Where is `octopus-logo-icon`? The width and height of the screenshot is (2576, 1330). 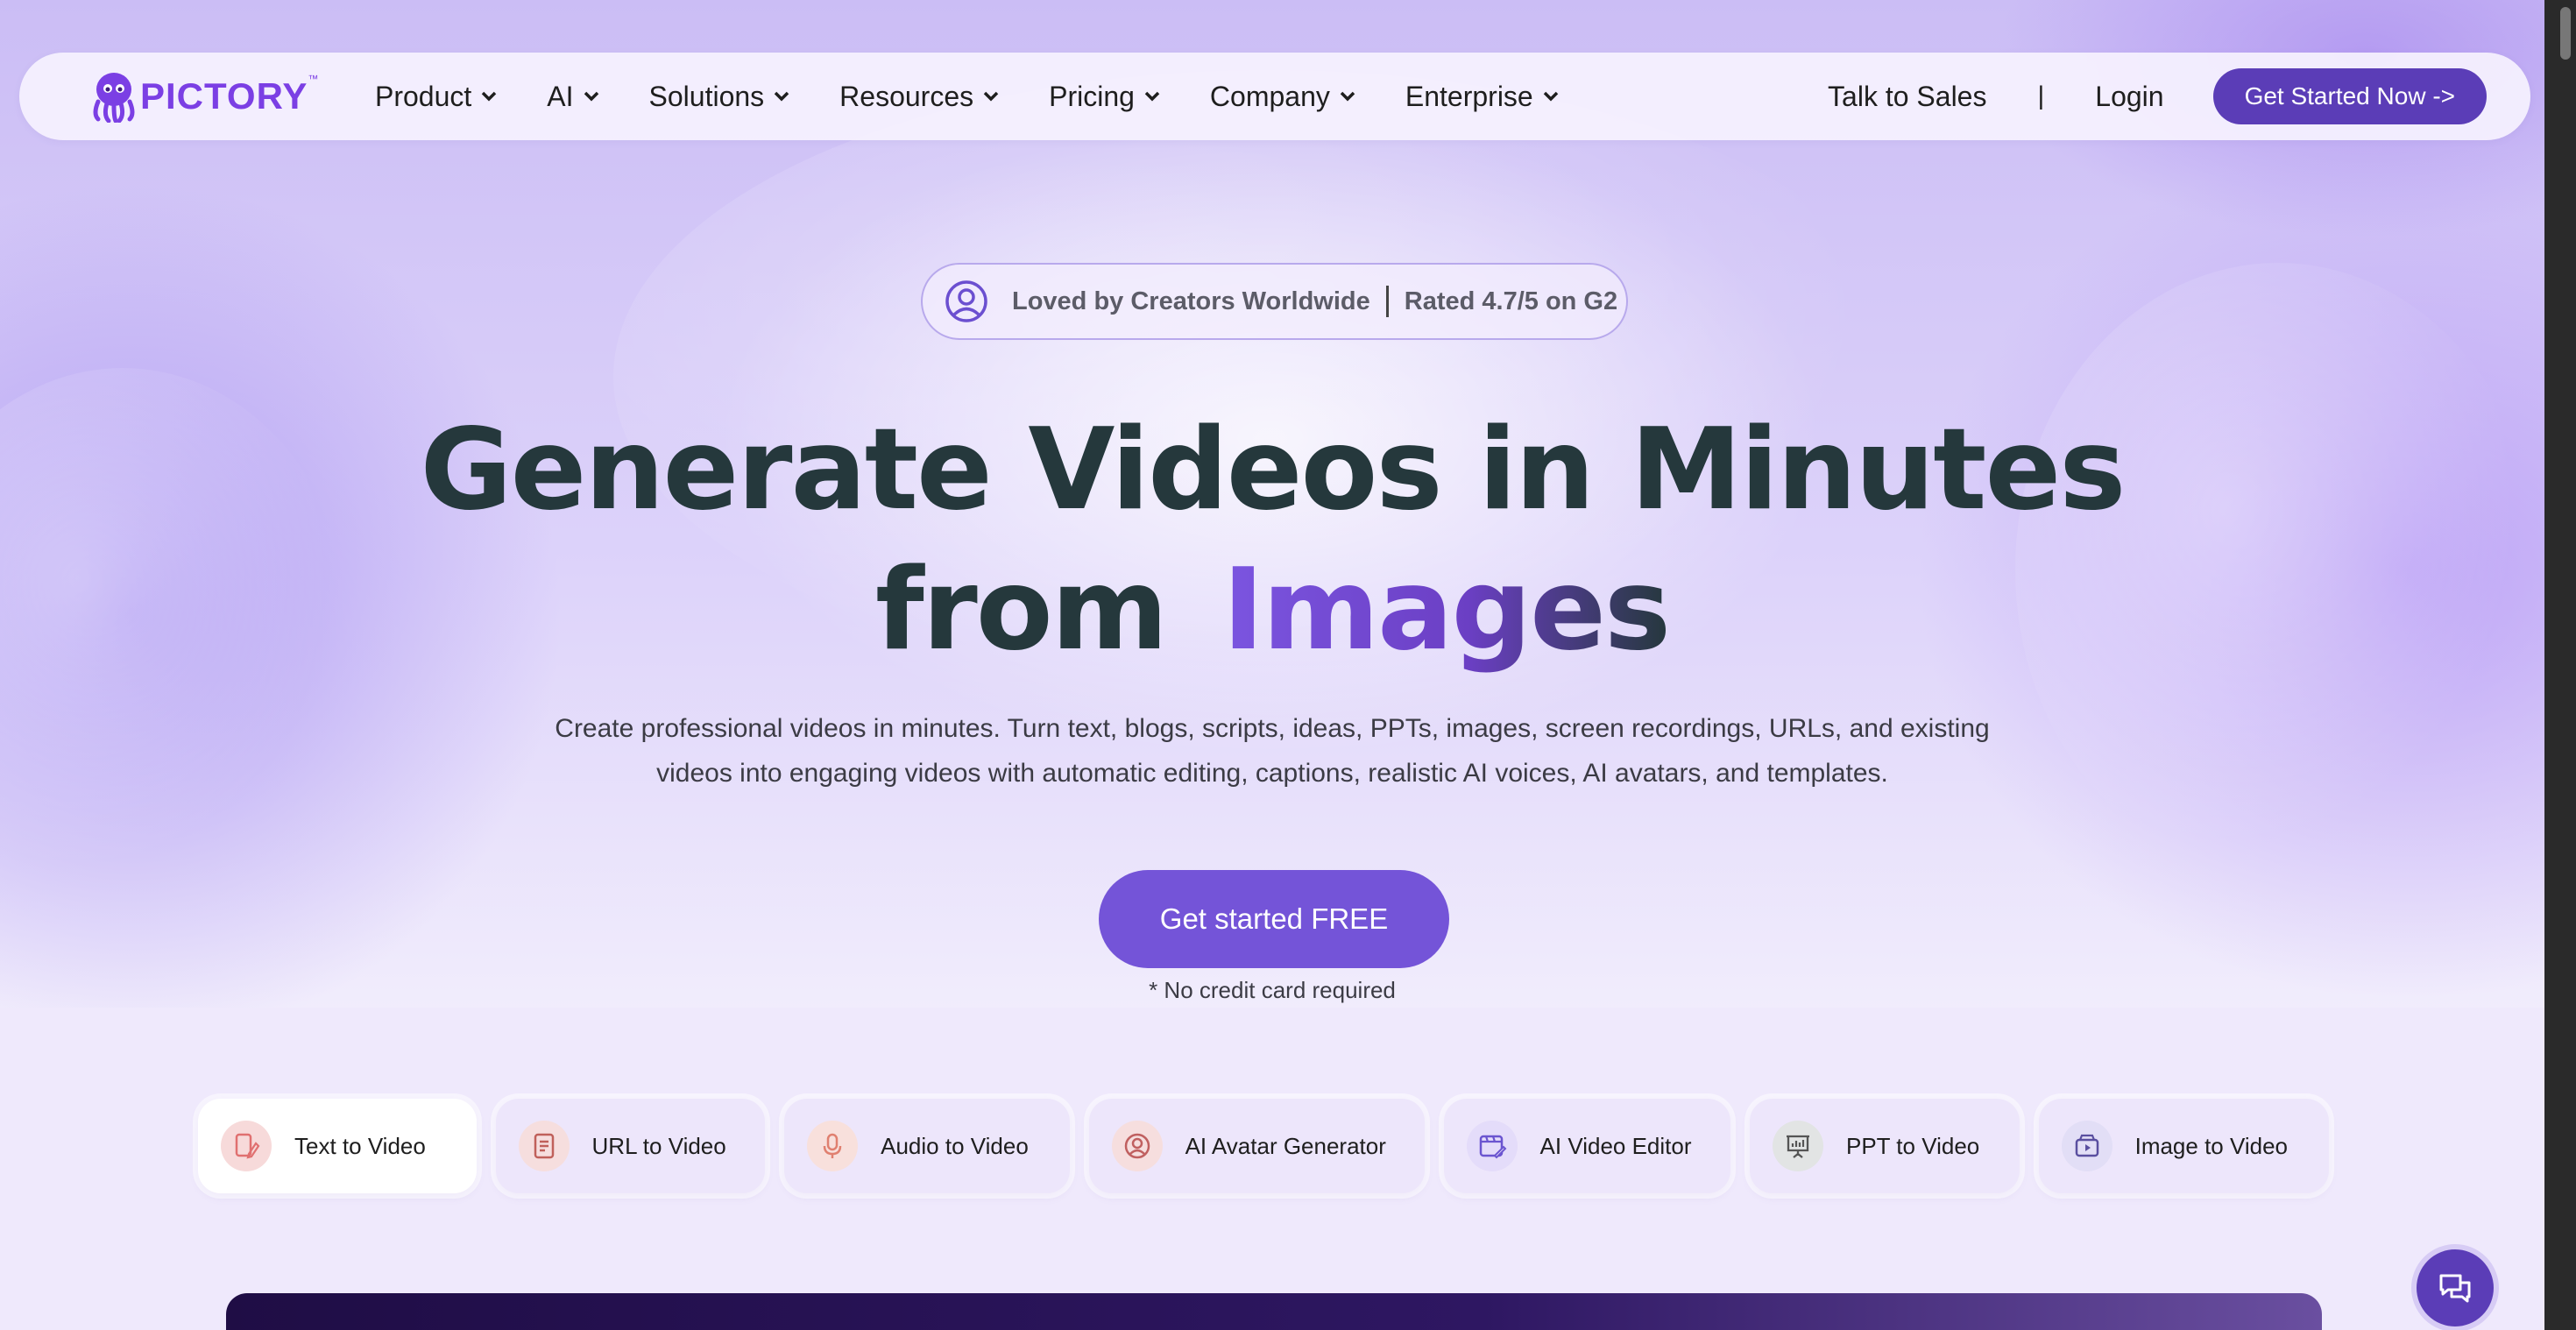
octopus-logo-icon is located at coordinates (114, 98).